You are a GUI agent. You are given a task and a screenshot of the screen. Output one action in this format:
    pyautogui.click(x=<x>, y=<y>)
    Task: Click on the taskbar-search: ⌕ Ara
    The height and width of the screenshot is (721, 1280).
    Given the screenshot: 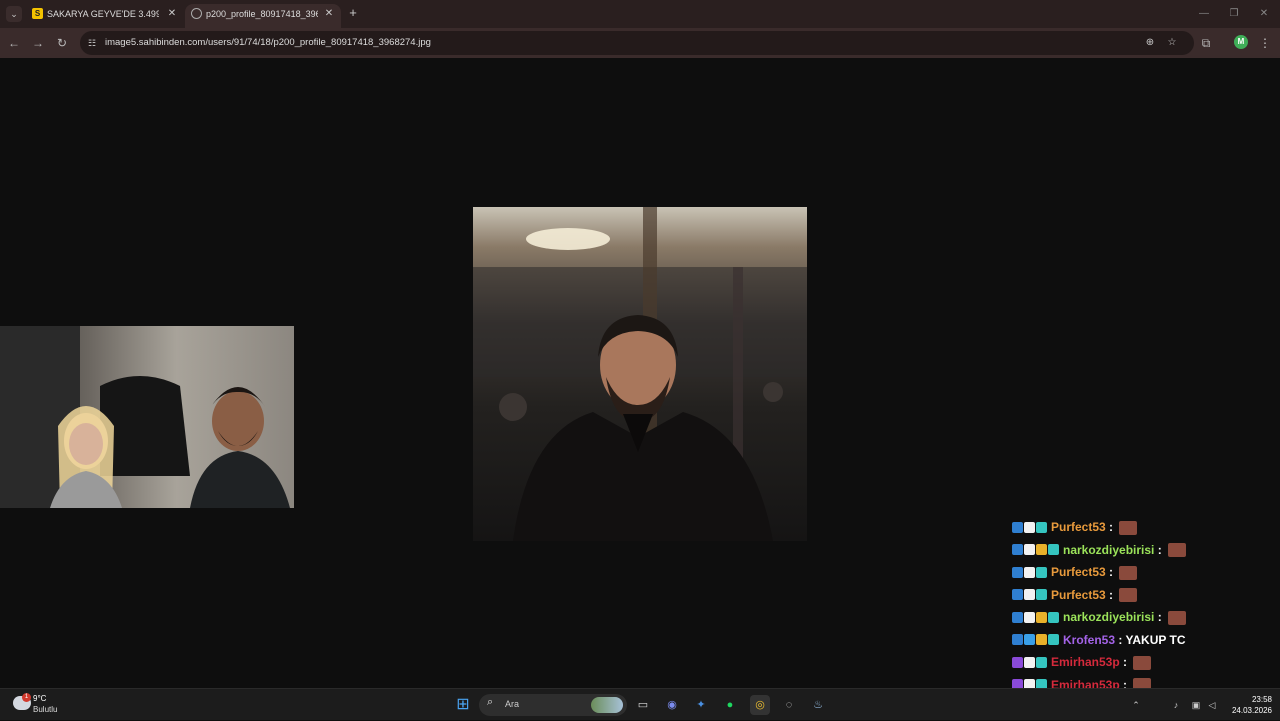 What is the action you would take?
    pyautogui.click(x=553, y=705)
    